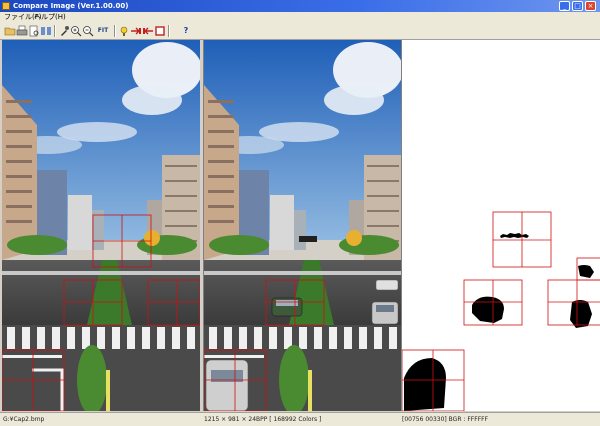 Image resolution: width=600 pixels, height=426 pixels. Describe the element at coordinates (577, 6) in the screenshot. I see `maximize-button: □` at that location.